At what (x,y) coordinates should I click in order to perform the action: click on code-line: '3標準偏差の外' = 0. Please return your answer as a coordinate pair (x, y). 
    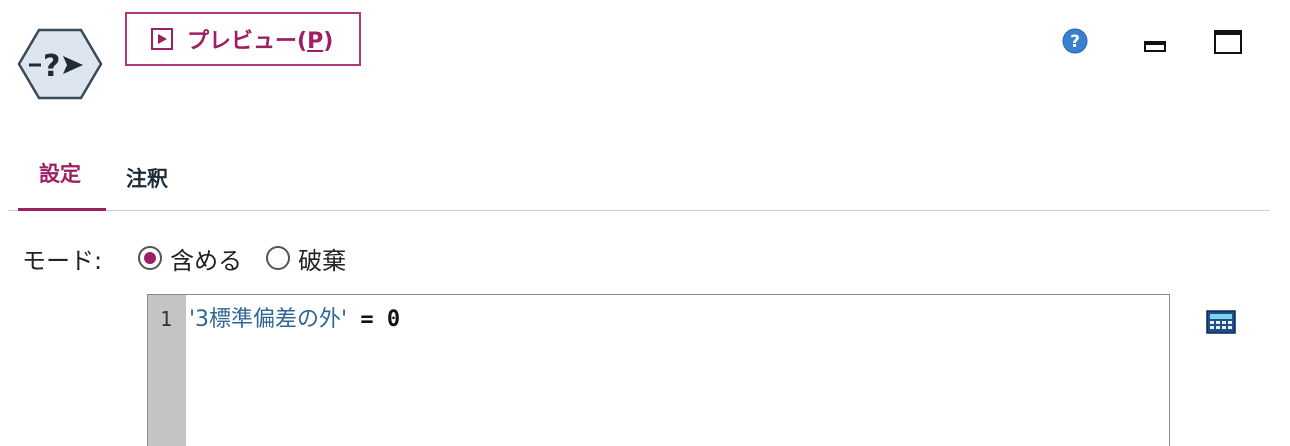
    Looking at the image, I should click on (294, 317).